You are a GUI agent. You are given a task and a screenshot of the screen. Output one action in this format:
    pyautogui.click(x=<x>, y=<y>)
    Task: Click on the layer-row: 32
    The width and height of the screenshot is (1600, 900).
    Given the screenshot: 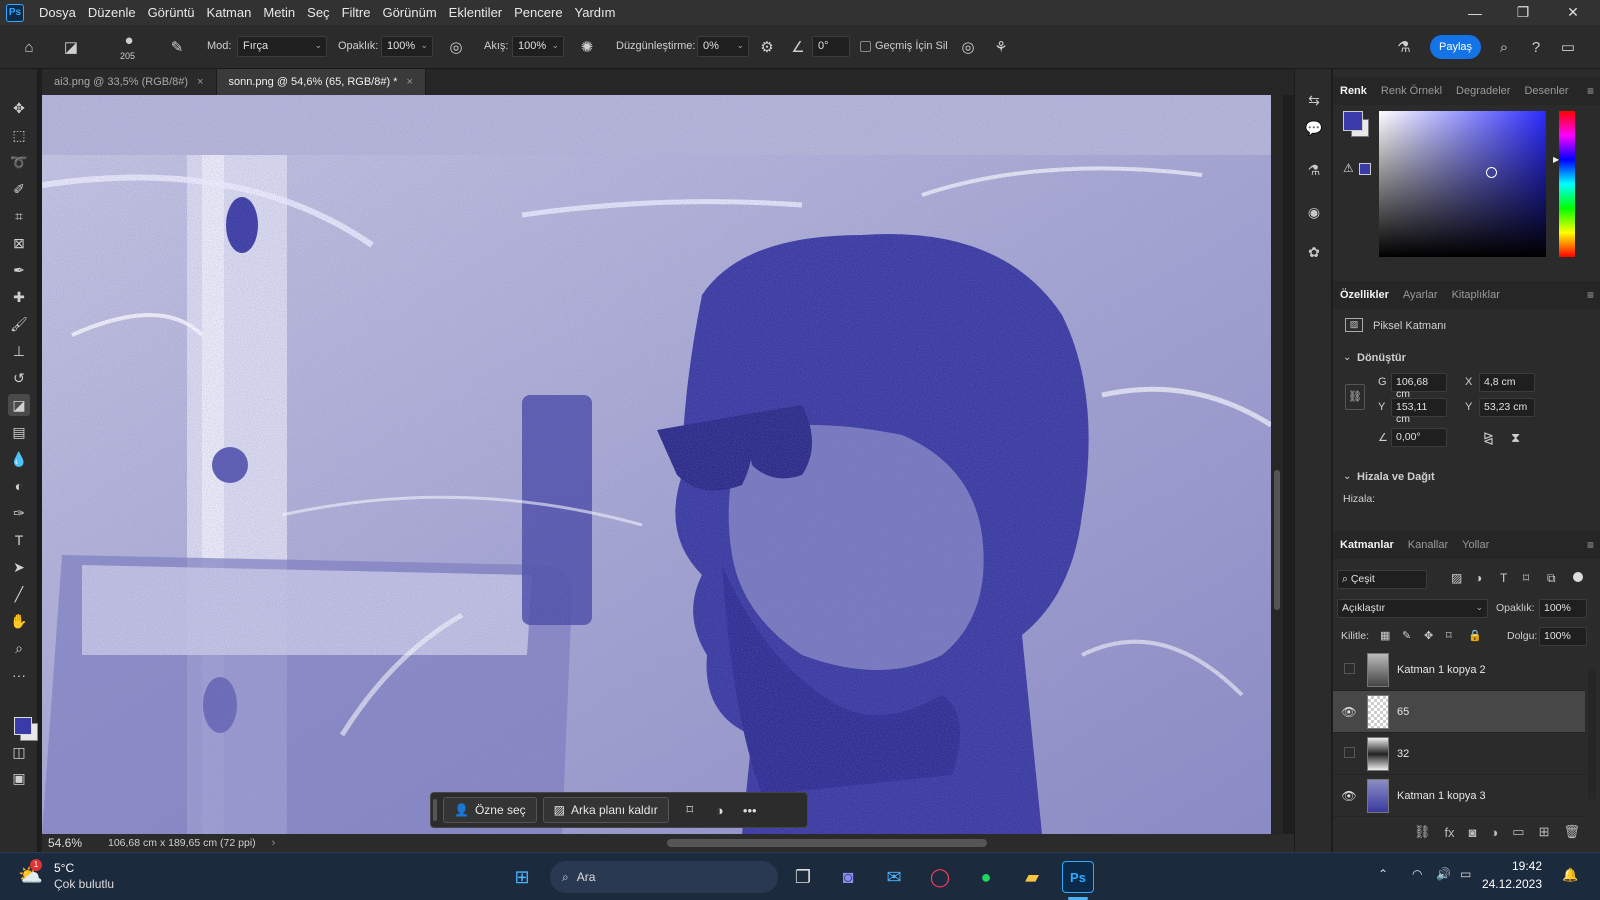 What is the action you would take?
    pyautogui.click(x=1459, y=754)
    